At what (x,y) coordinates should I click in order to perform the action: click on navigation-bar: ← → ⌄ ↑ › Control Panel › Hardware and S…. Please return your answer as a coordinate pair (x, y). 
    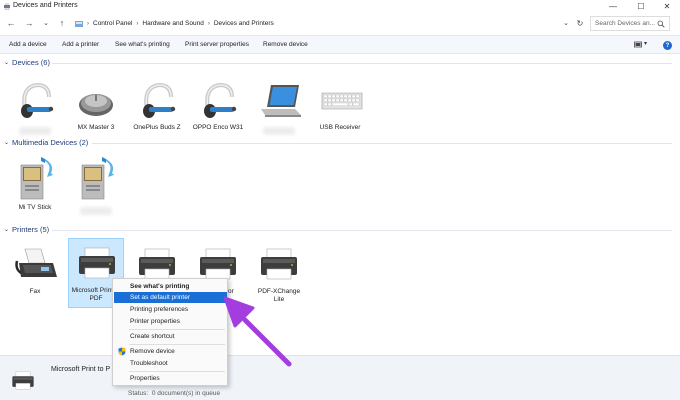
    Looking at the image, I should click on (340, 23).